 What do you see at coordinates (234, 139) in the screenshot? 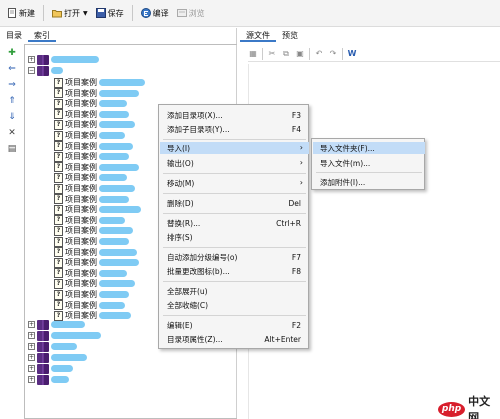
I see `menu-separator` at bounding box center [234, 139].